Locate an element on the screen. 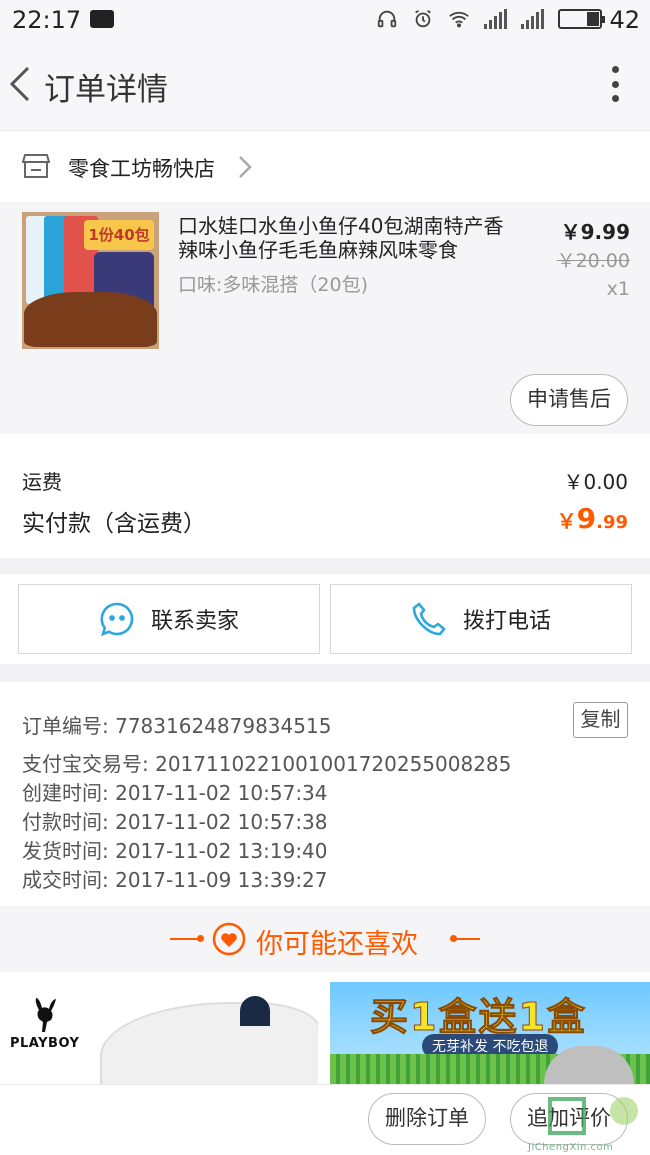 The image size is (650, 1155). delete-order-button: 删除订单 is located at coordinates (427, 1119).